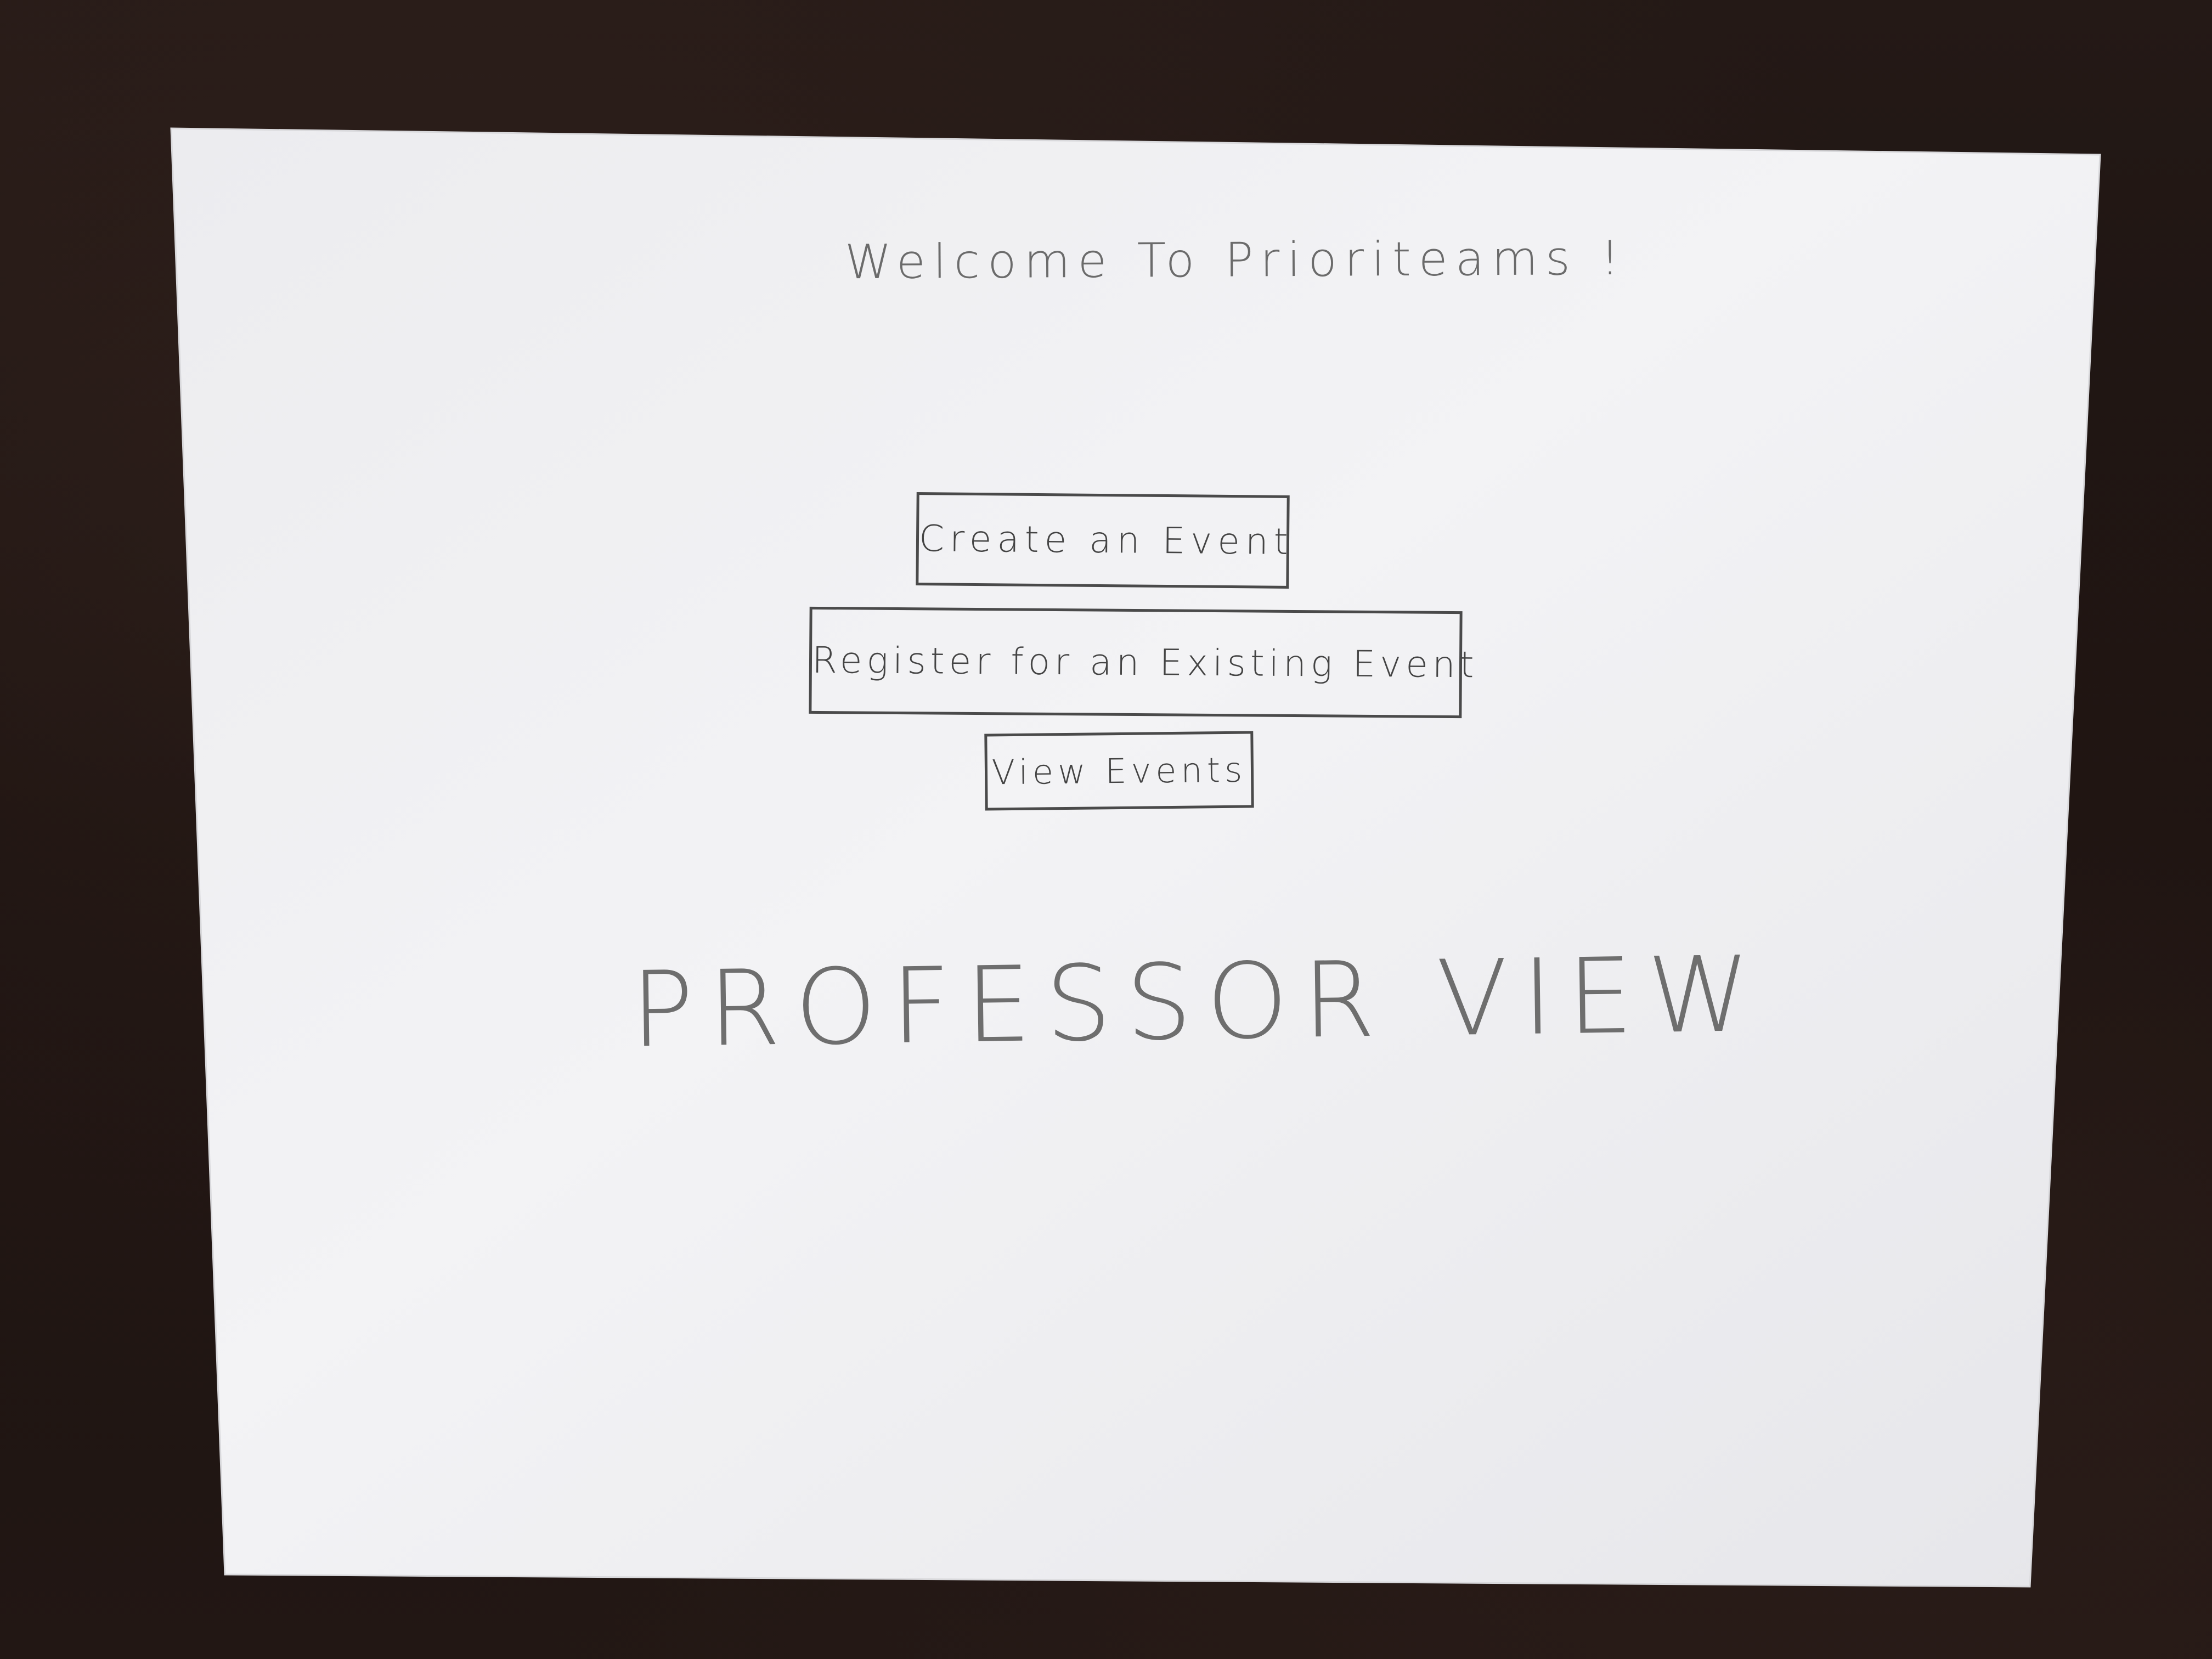  What do you see at coordinates (1197, 1002) in the screenshot?
I see `view-mode-label: PROFESSOR VIEW` at bounding box center [1197, 1002].